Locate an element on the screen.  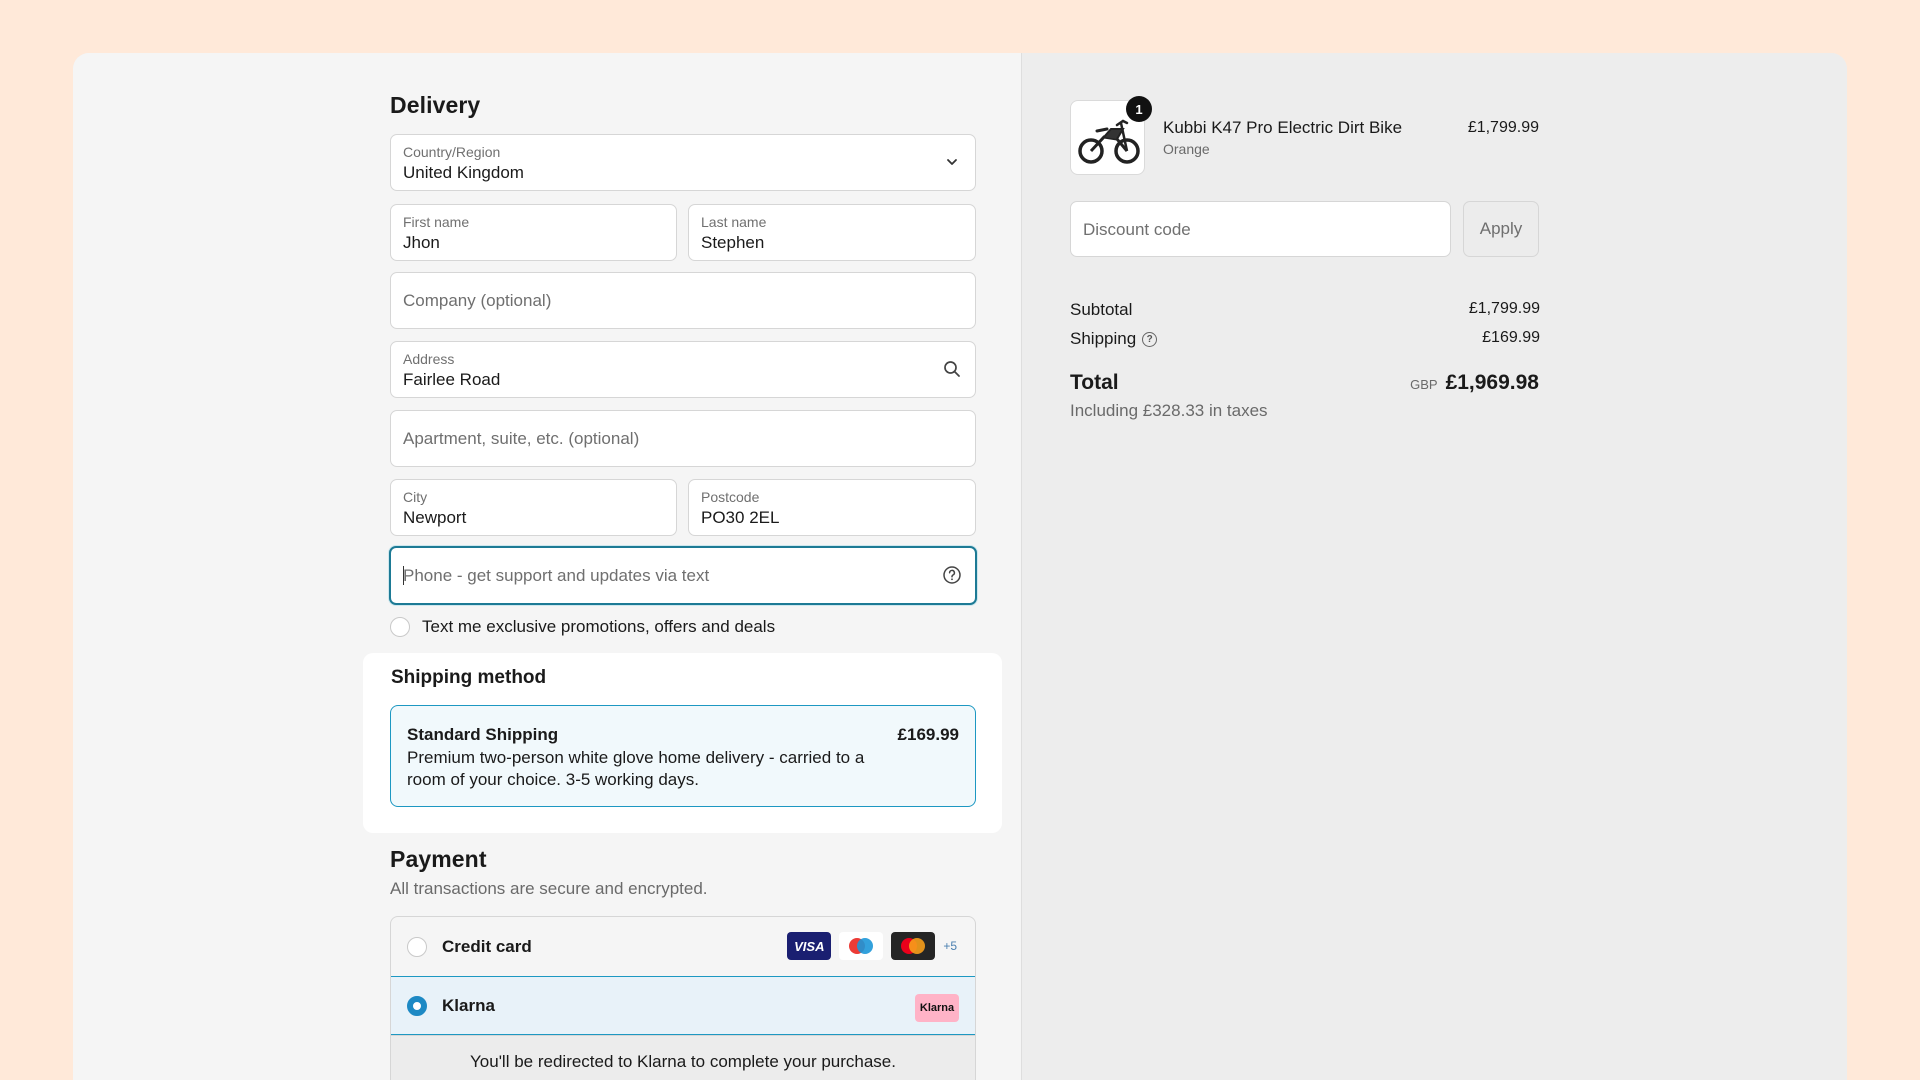
card-logos: VISA +5 is located at coordinates (872, 946).